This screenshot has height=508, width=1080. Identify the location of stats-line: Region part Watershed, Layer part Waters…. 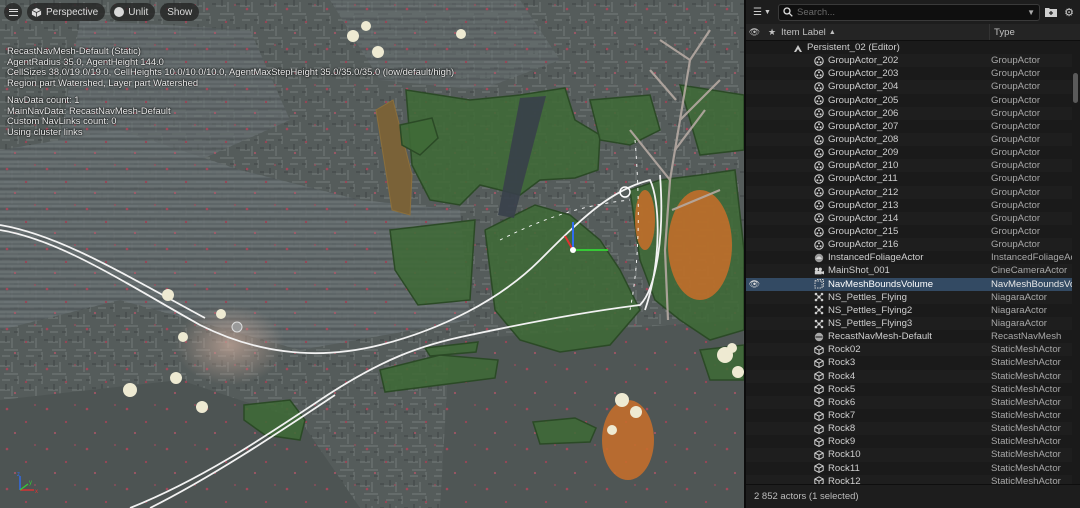
(103, 82).